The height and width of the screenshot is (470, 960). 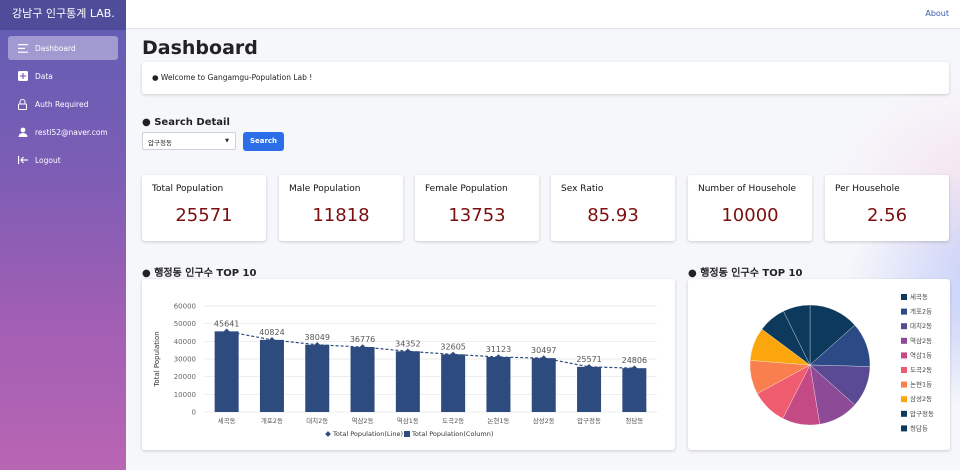 What do you see at coordinates (186, 122) in the screenshot?
I see `search-detail-title: ● Search Detail` at bounding box center [186, 122].